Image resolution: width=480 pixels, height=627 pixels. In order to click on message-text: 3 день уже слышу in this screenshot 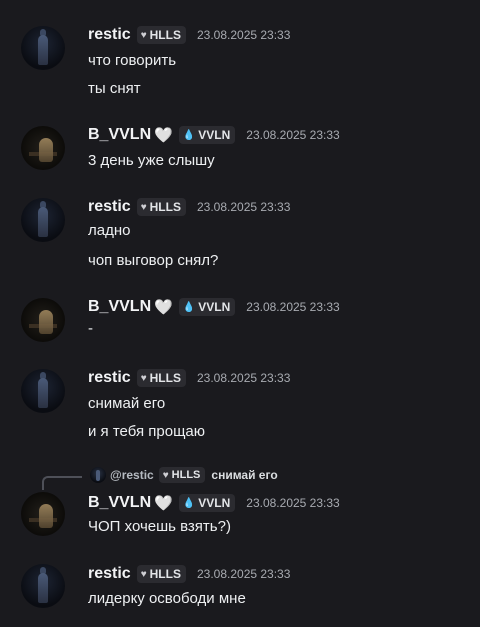, I will do `click(151, 160)`.